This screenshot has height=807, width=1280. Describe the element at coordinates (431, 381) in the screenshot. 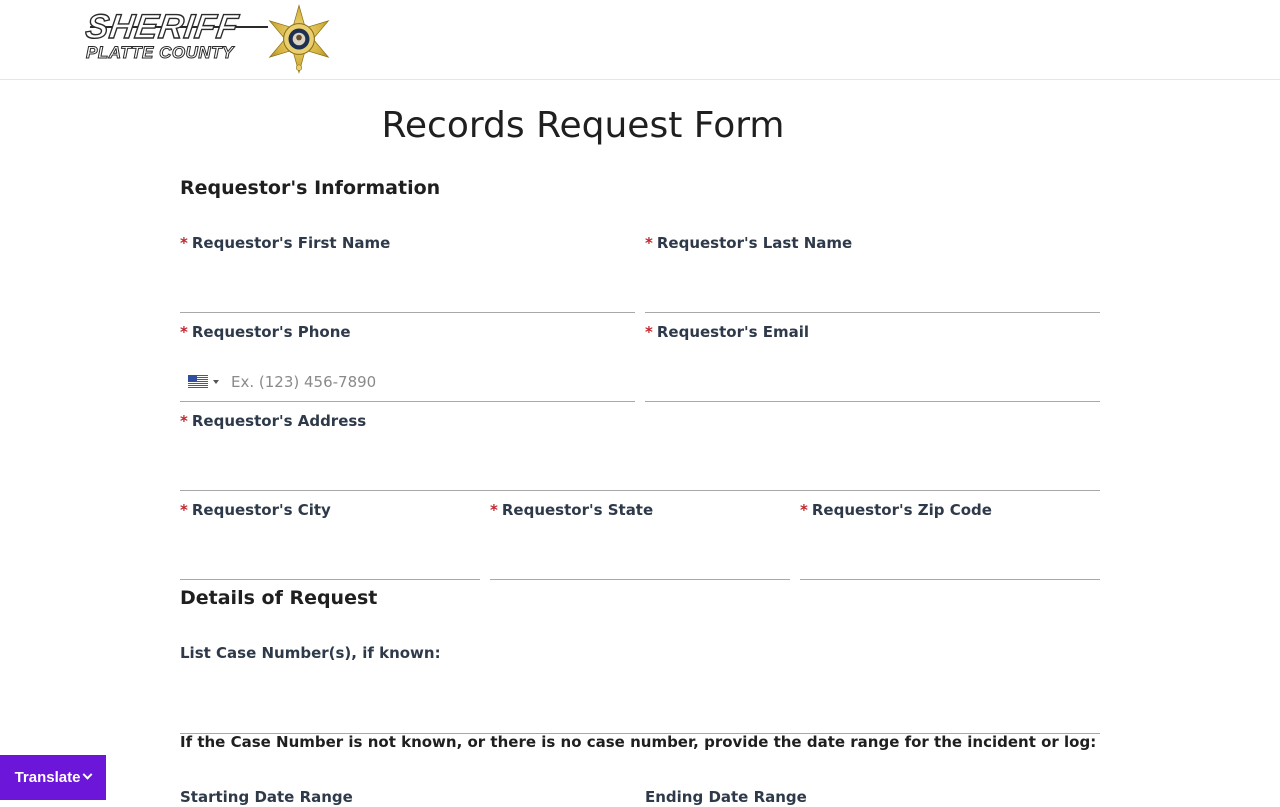

I see `phone-input` at that location.